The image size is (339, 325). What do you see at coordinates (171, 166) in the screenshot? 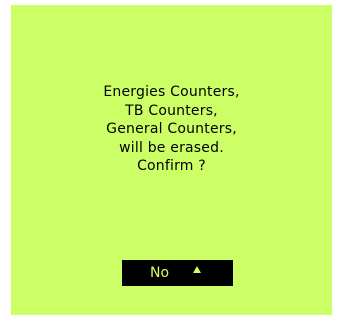
I see `message-line-5: Confirm ?` at bounding box center [171, 166].